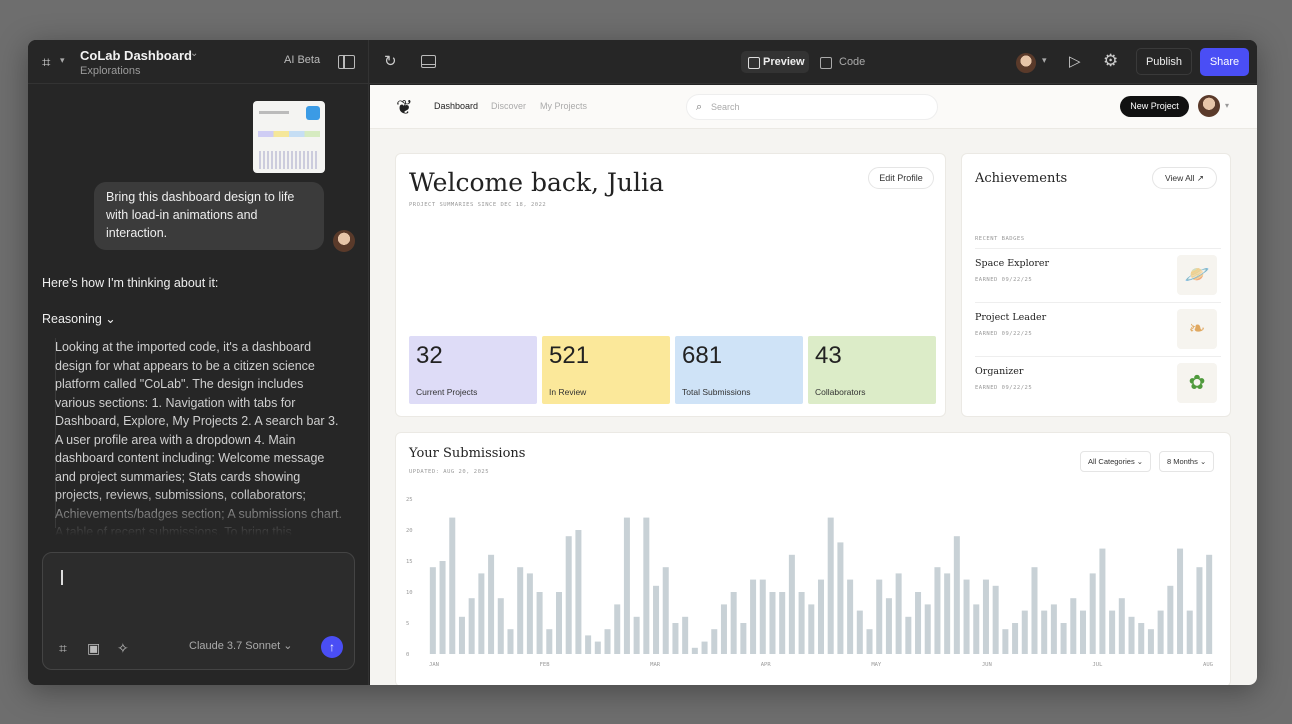 The image size is (1292, 724). I want to click on toolbar-avatar, so click(1026, 63).